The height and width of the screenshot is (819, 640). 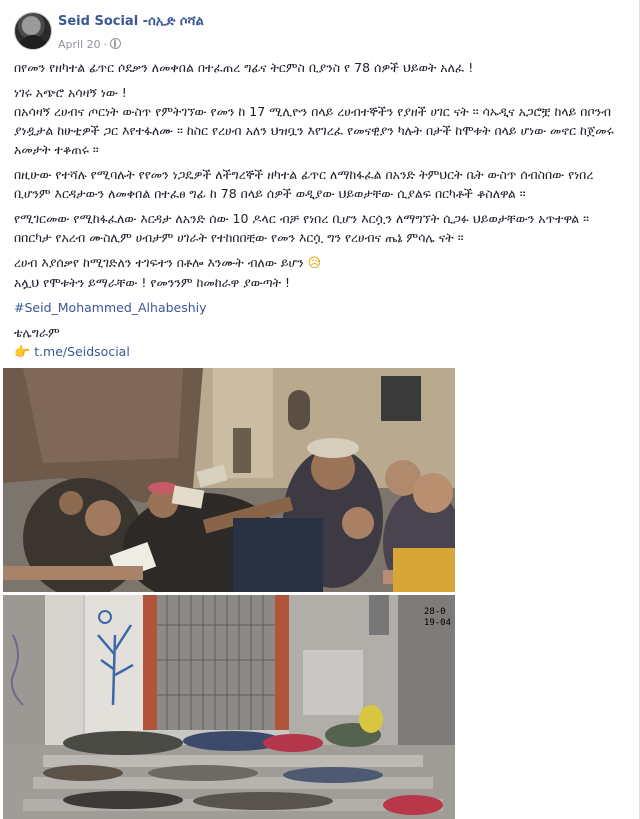 I want to click on telegram-link: t.me/Seidsocial, so click(x=82, y=351).